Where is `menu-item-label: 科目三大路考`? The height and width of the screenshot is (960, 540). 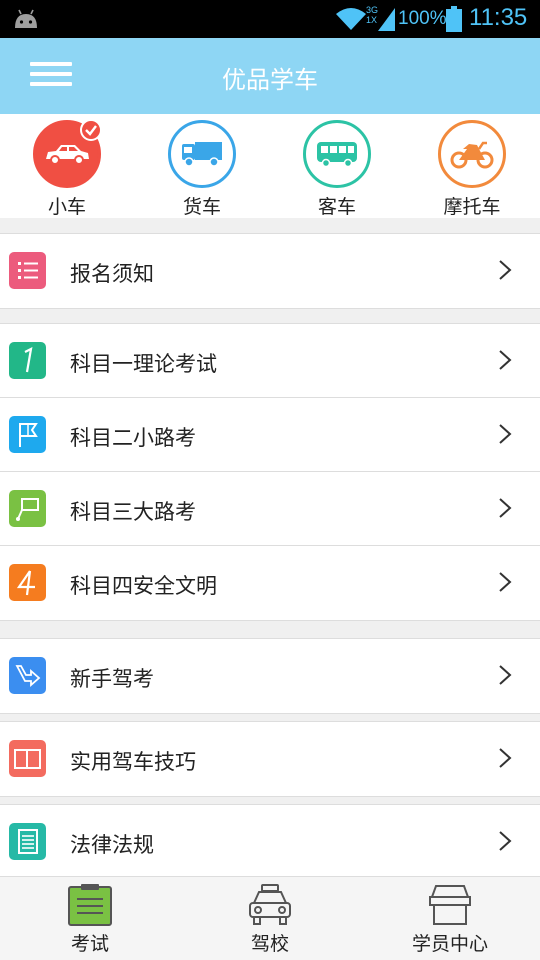 menu-item-label: 科目三大路考 is located at coordinates (133, 512).